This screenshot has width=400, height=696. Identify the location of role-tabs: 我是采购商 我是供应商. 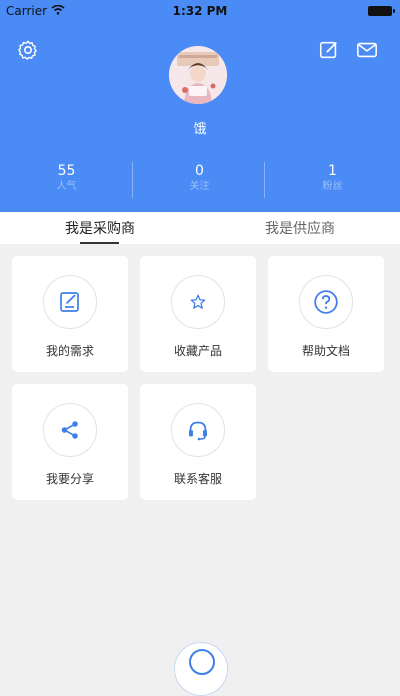
(200, 228).